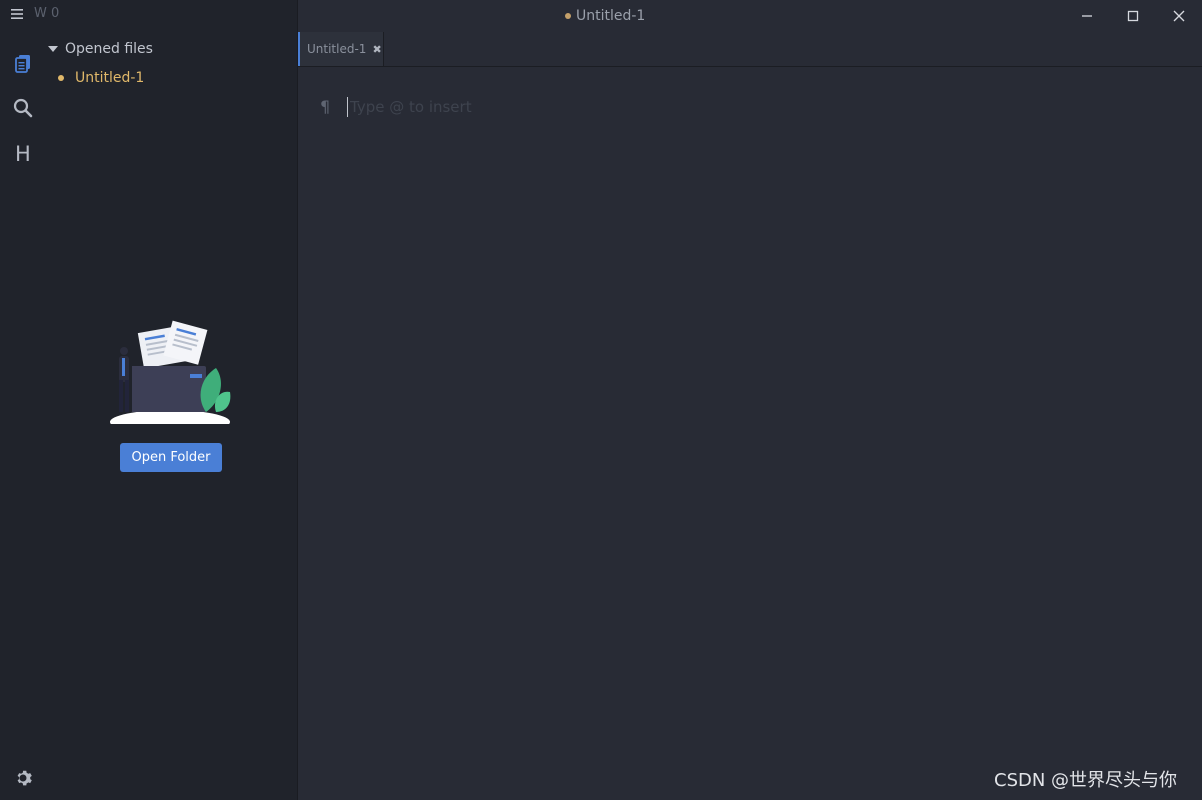 The width and height of the screenshot is (1202, 800). I want to click on watermark: CSDN @世界尽头与你, so click(1086, 780).